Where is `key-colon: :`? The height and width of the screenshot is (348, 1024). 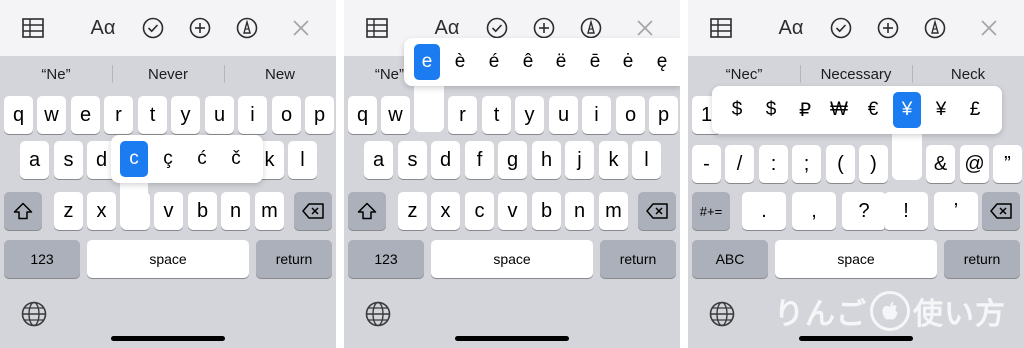 key-colon: : is located at coordinates (773, 164).